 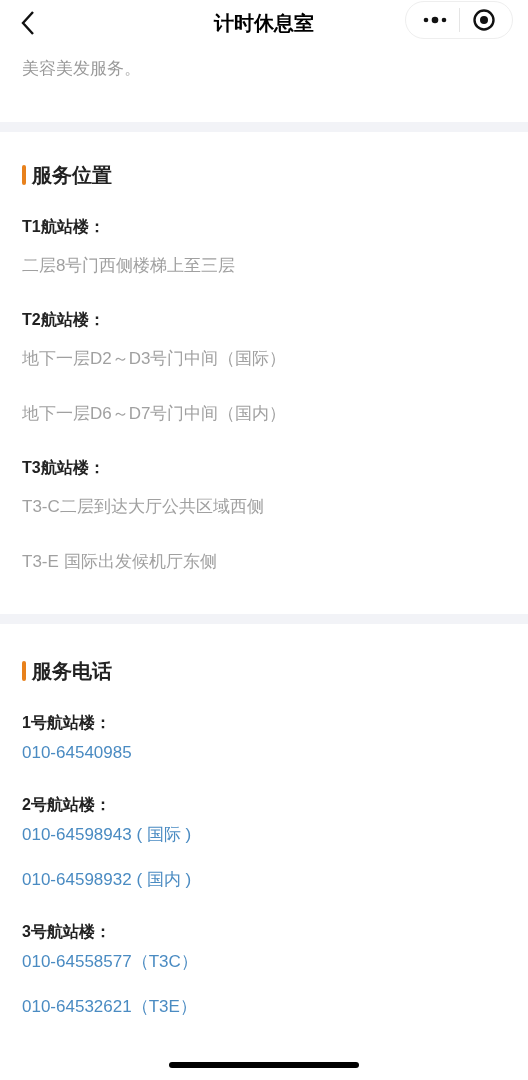 I want to click on phone-link: 010-64532621（T3E）, so click(x=109, y=1007).